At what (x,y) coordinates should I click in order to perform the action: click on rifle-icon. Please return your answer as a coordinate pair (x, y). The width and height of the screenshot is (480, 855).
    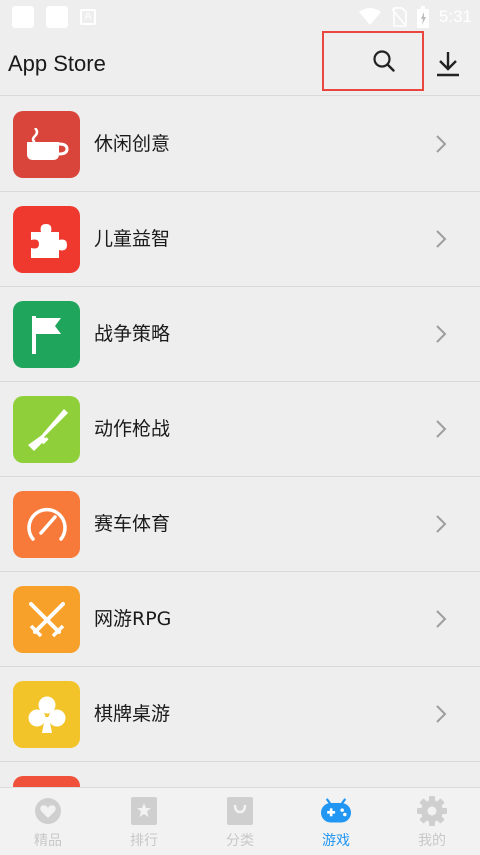
    Looking at the image, I should click on (46, 429).